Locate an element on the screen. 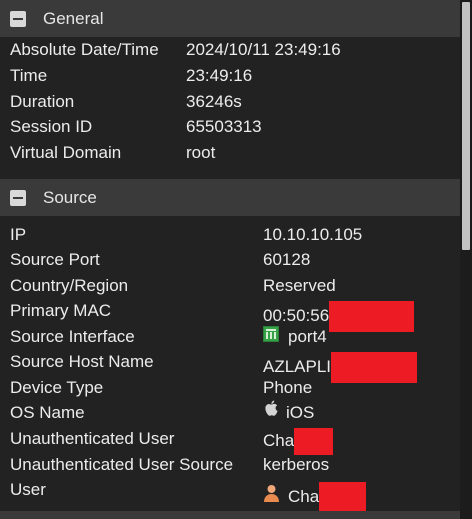 The width and height of the screenshot is (472, 519). detail-row-primary-mac: Primary MAC 00:50:56 is located at coordinates (230, 315).